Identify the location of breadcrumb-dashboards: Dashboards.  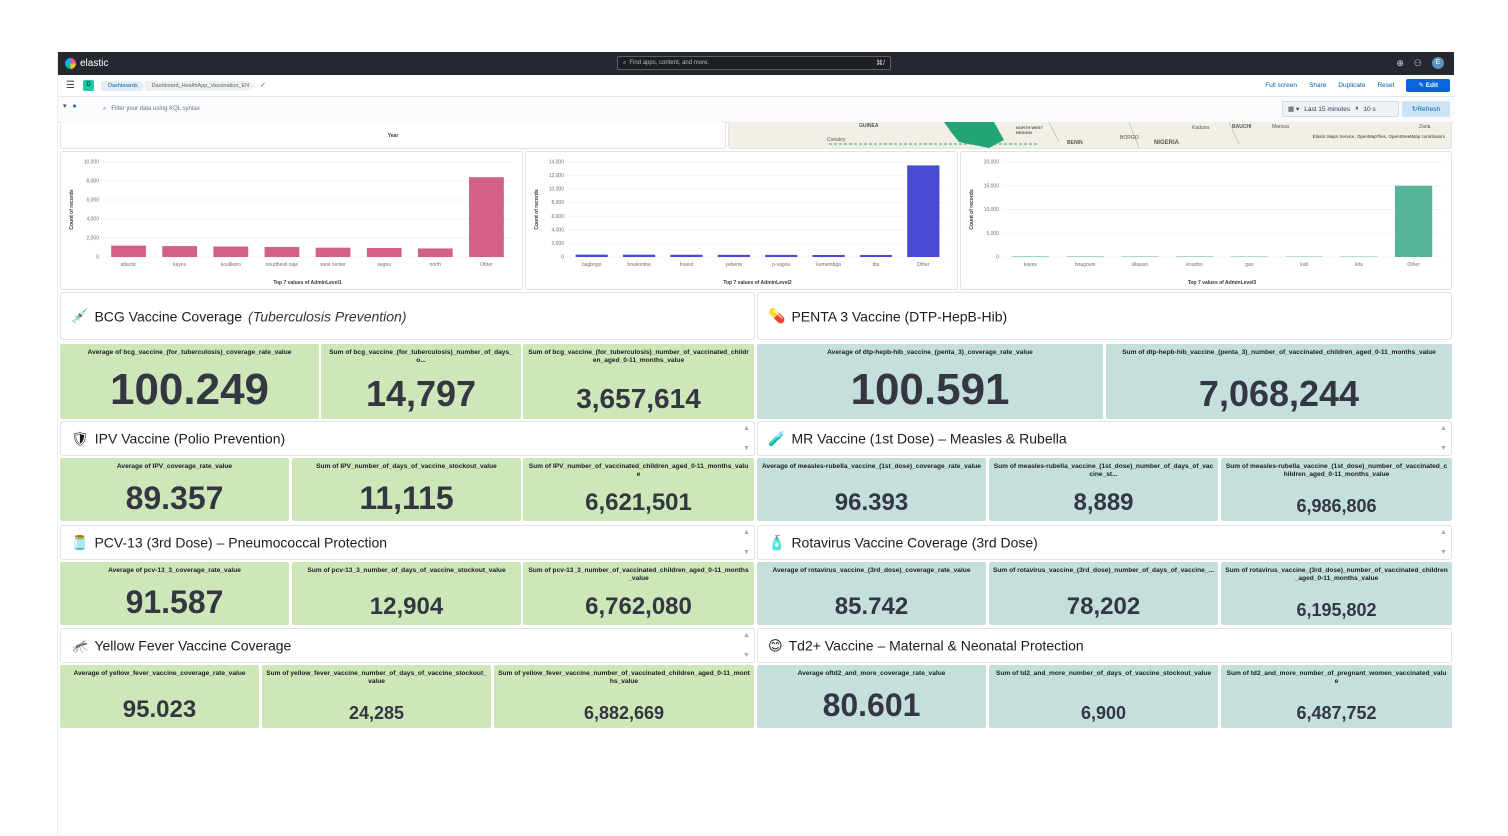
(123, 86).